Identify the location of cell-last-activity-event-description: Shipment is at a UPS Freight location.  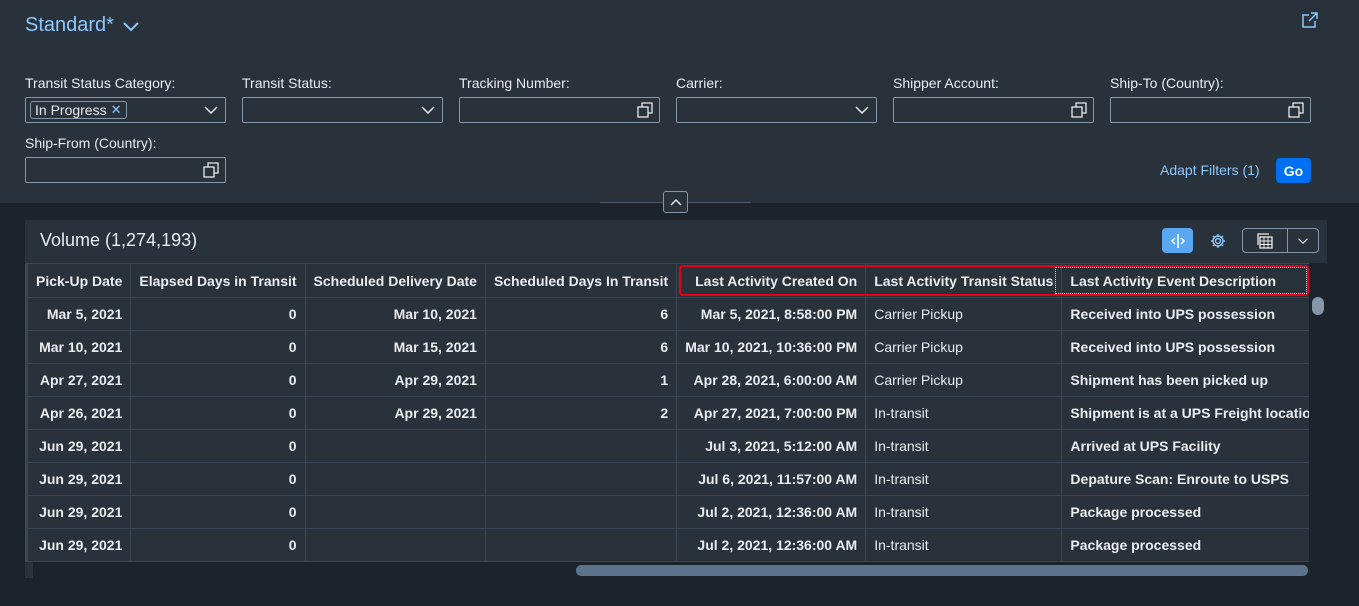
(1185, 413).